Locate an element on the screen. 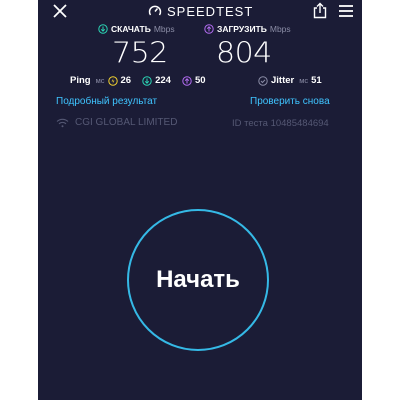 This screenshot has width=400, height=400. jitter-label: Jitter is located at coordinates (283, 80).